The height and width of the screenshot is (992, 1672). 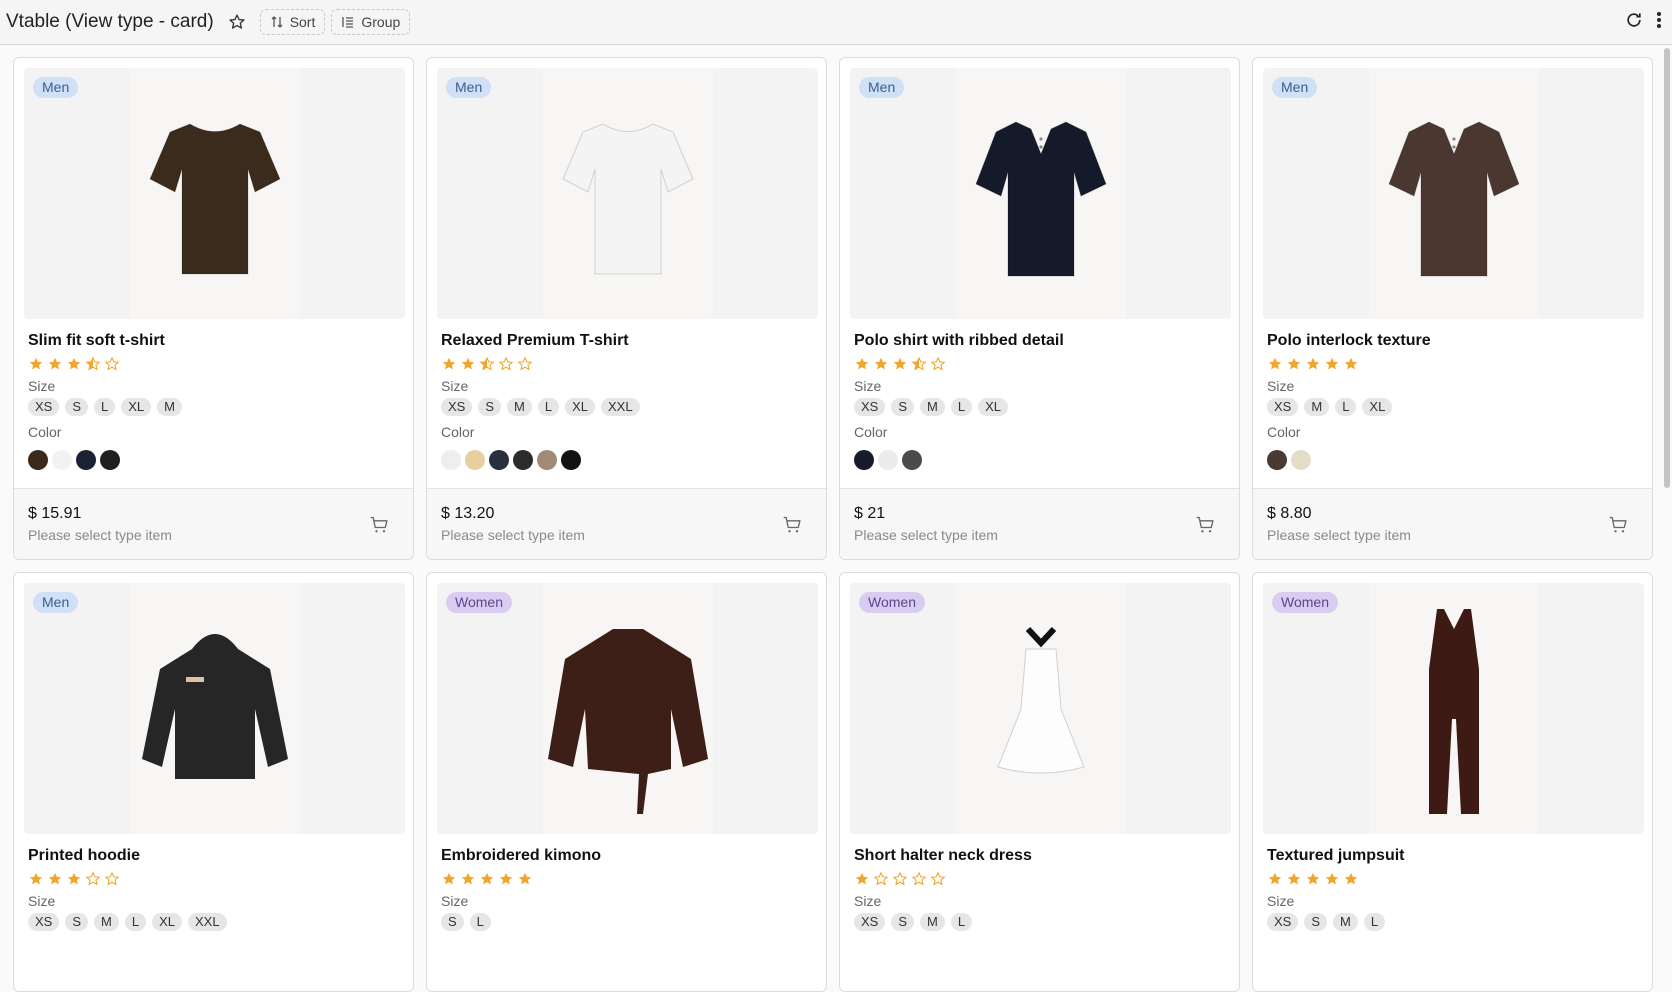 What do you see at coordinates (1452, 523) in the screenshot?
I see `card-footer: $ 8.80 Please select type item` at bounding box center [1452, 523].